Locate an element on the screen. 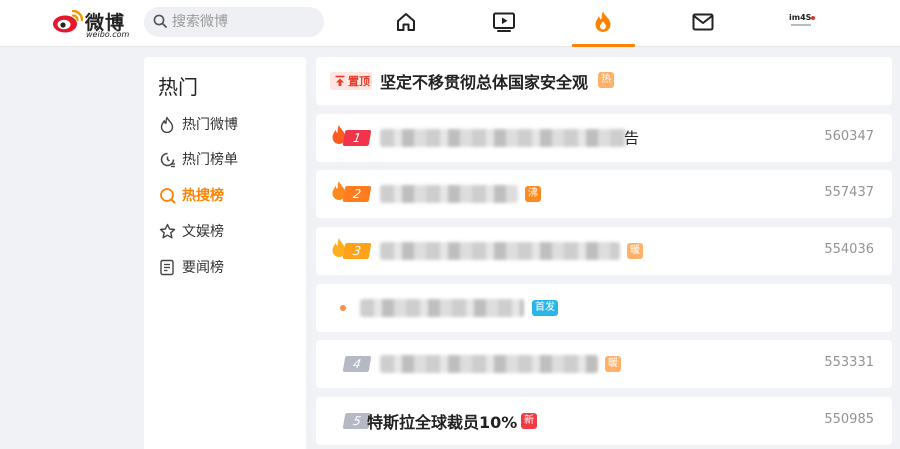  sidebar-item-label: 要闻榜 is located at coordinates (203, 268).